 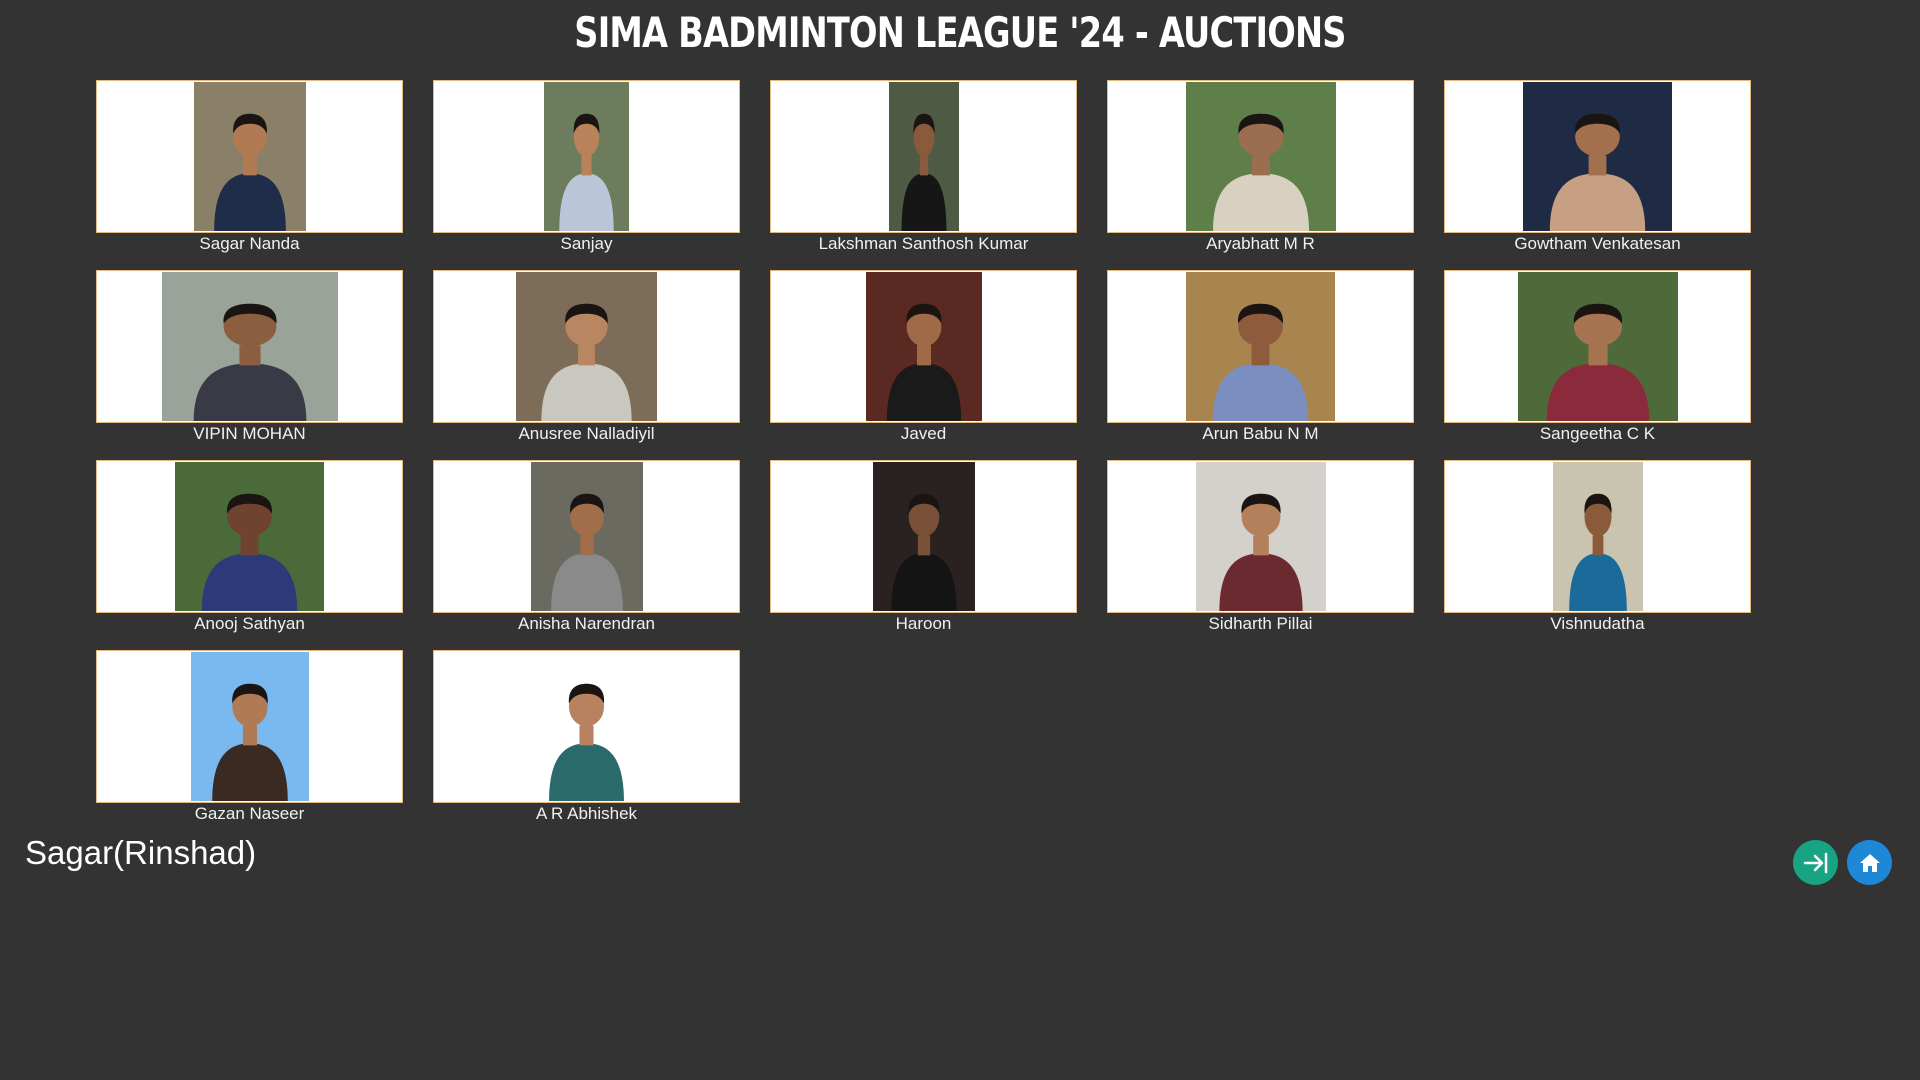 What do you see at coordinates (1597, 243) in the screenshot?
I see `player-name: Gowtham Venkatesan` at bounding box center [1597, 243].